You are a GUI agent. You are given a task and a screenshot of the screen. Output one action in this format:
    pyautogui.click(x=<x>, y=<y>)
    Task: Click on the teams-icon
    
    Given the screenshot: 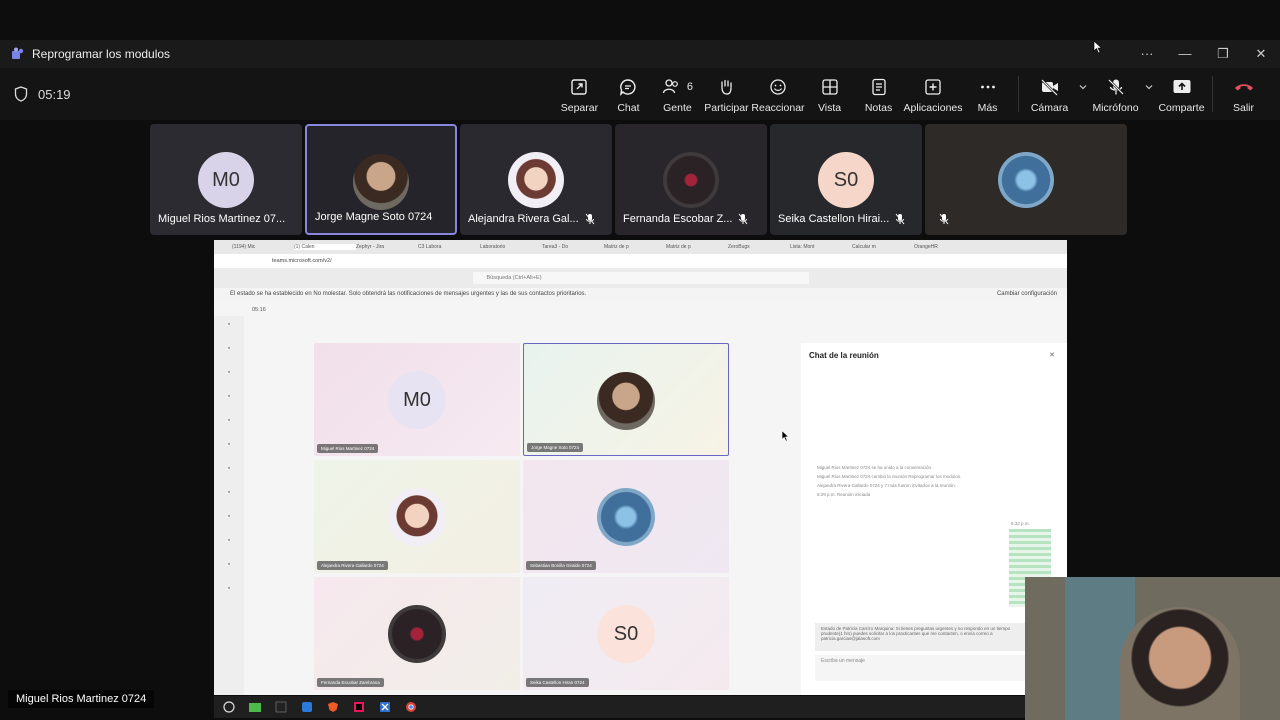 What is the action you would take?
    pyautogui.click(x=18, y=53)
    